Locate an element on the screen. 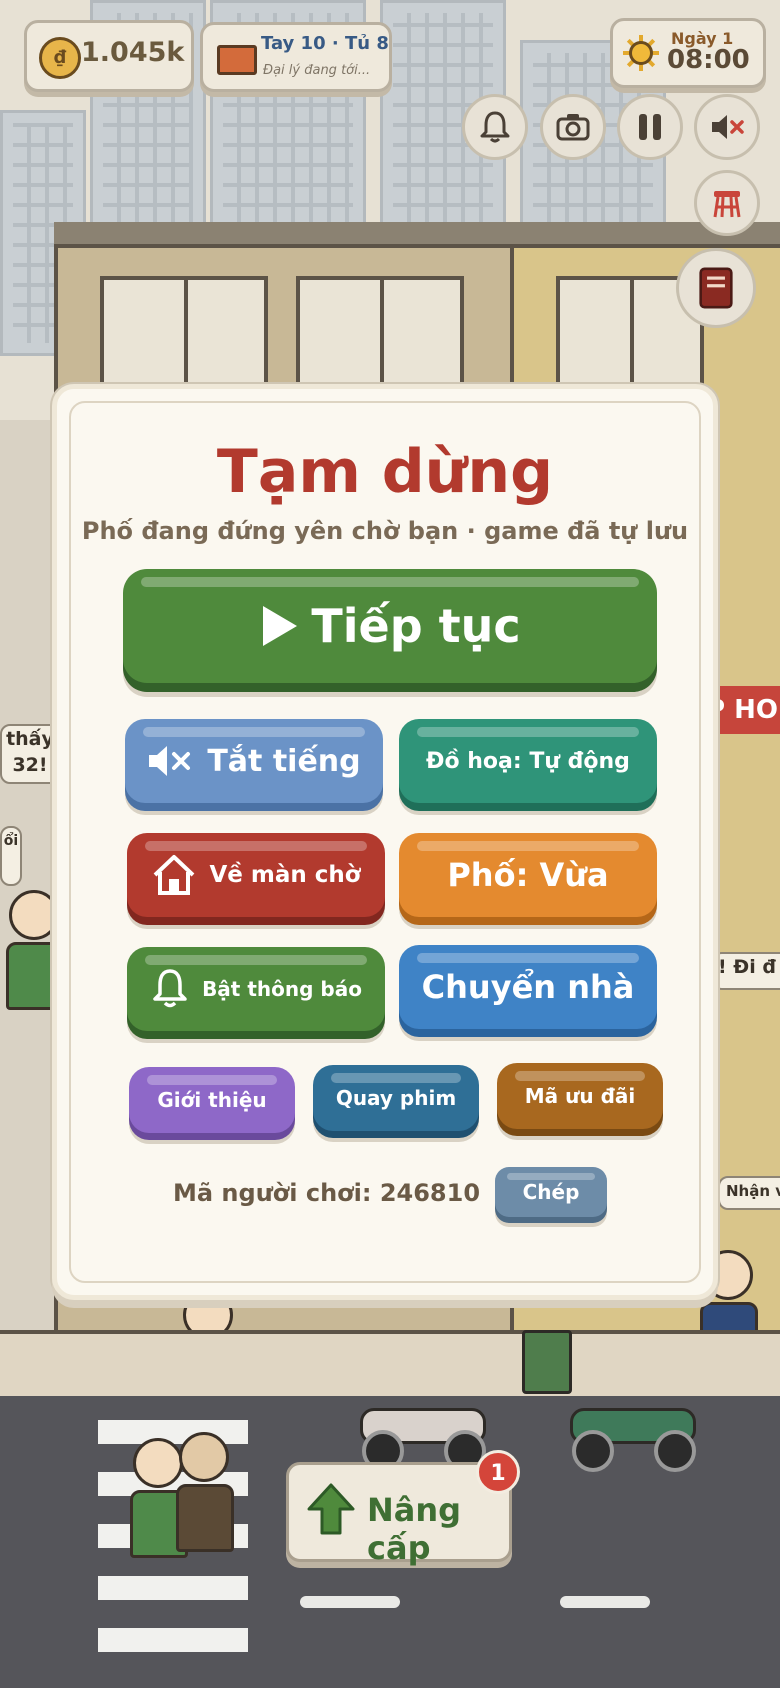  copy-code-button: Chép is located at coordinates (551, 1192).